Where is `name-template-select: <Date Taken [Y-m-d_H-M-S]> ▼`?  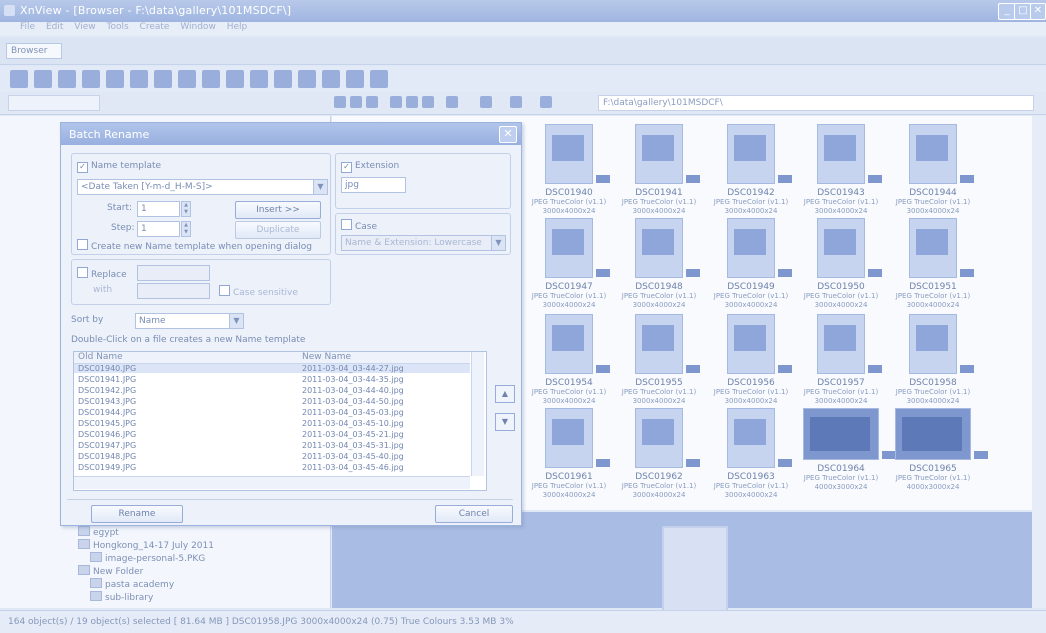 name-template-select: <Date Taken [Y-m-d_H-M-S]> ▼ is located at coordinates (202, 187).